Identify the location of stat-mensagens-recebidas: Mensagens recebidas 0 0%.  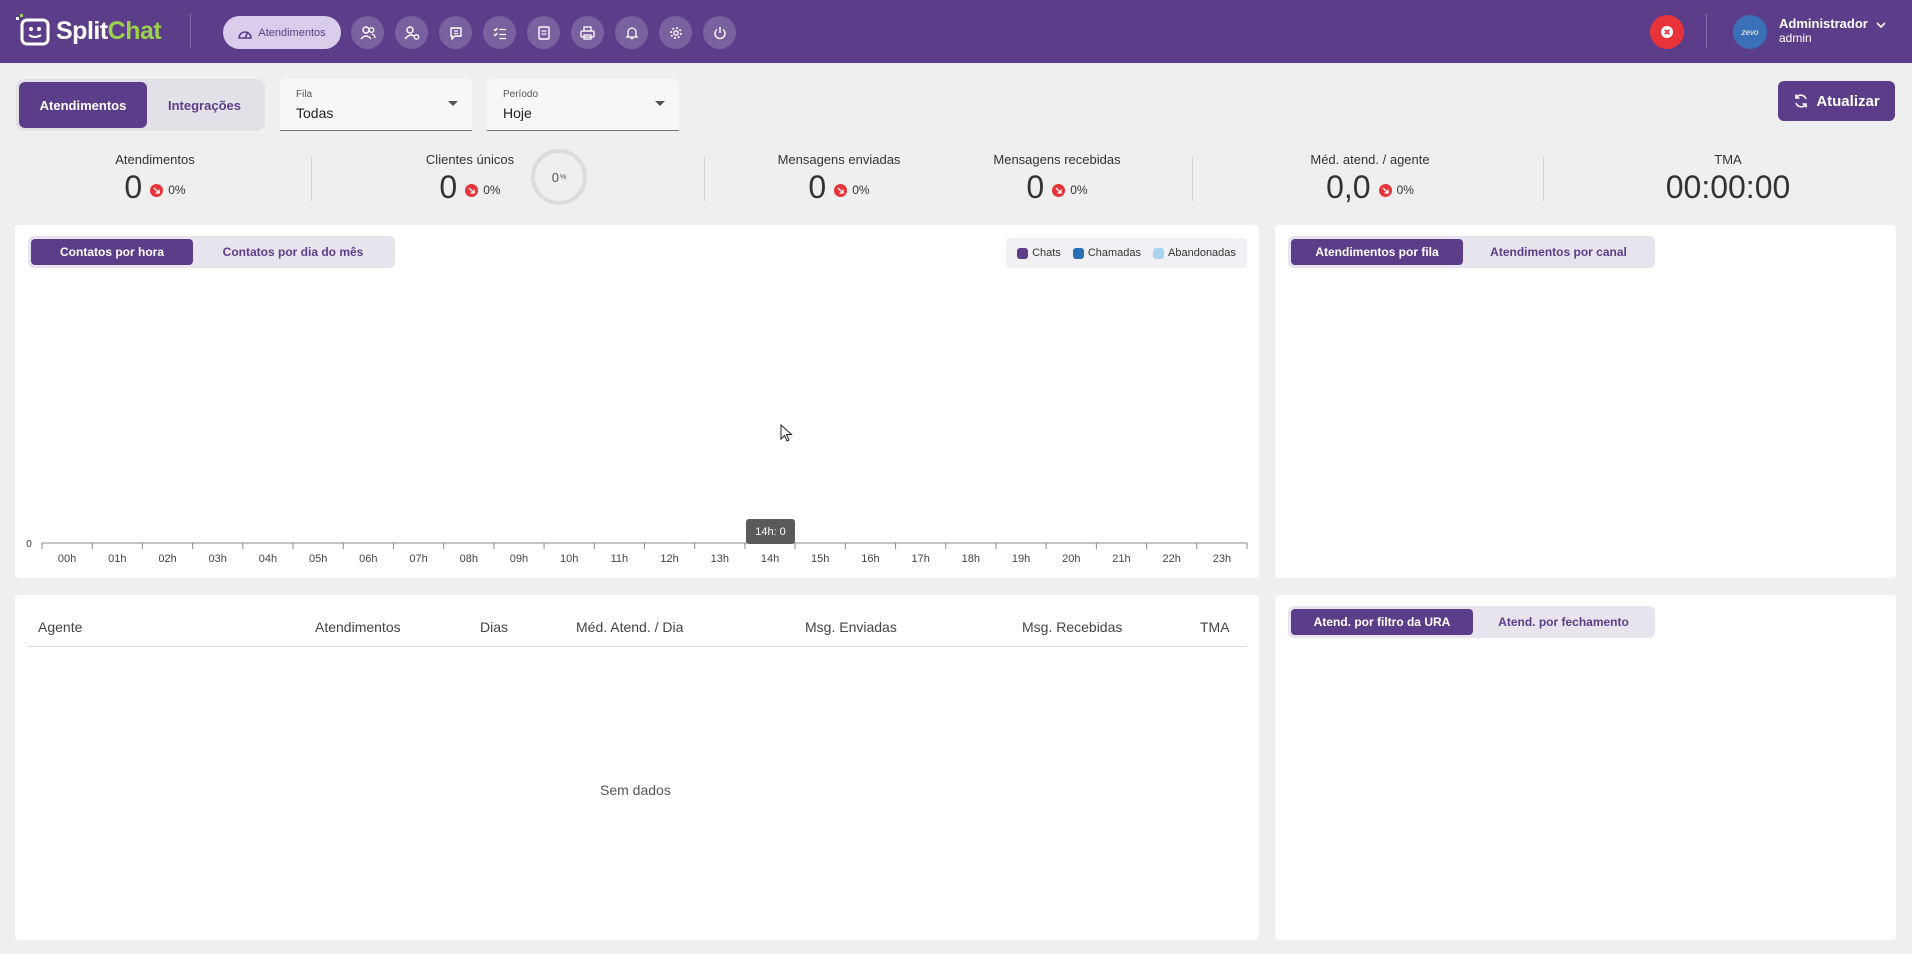
(1057, 178).